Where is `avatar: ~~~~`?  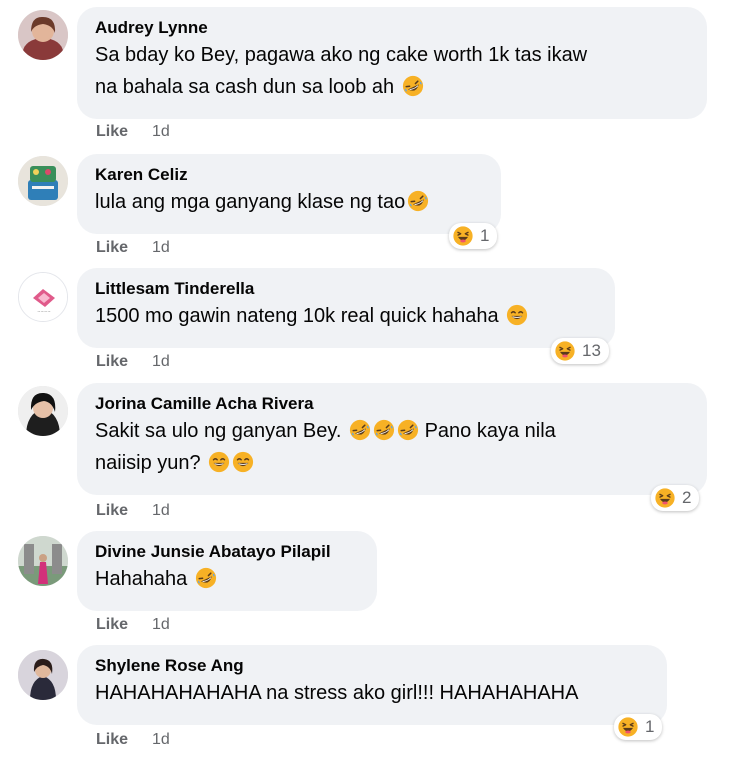 avatar: ~~~~ is located at coordinates (43, 297).